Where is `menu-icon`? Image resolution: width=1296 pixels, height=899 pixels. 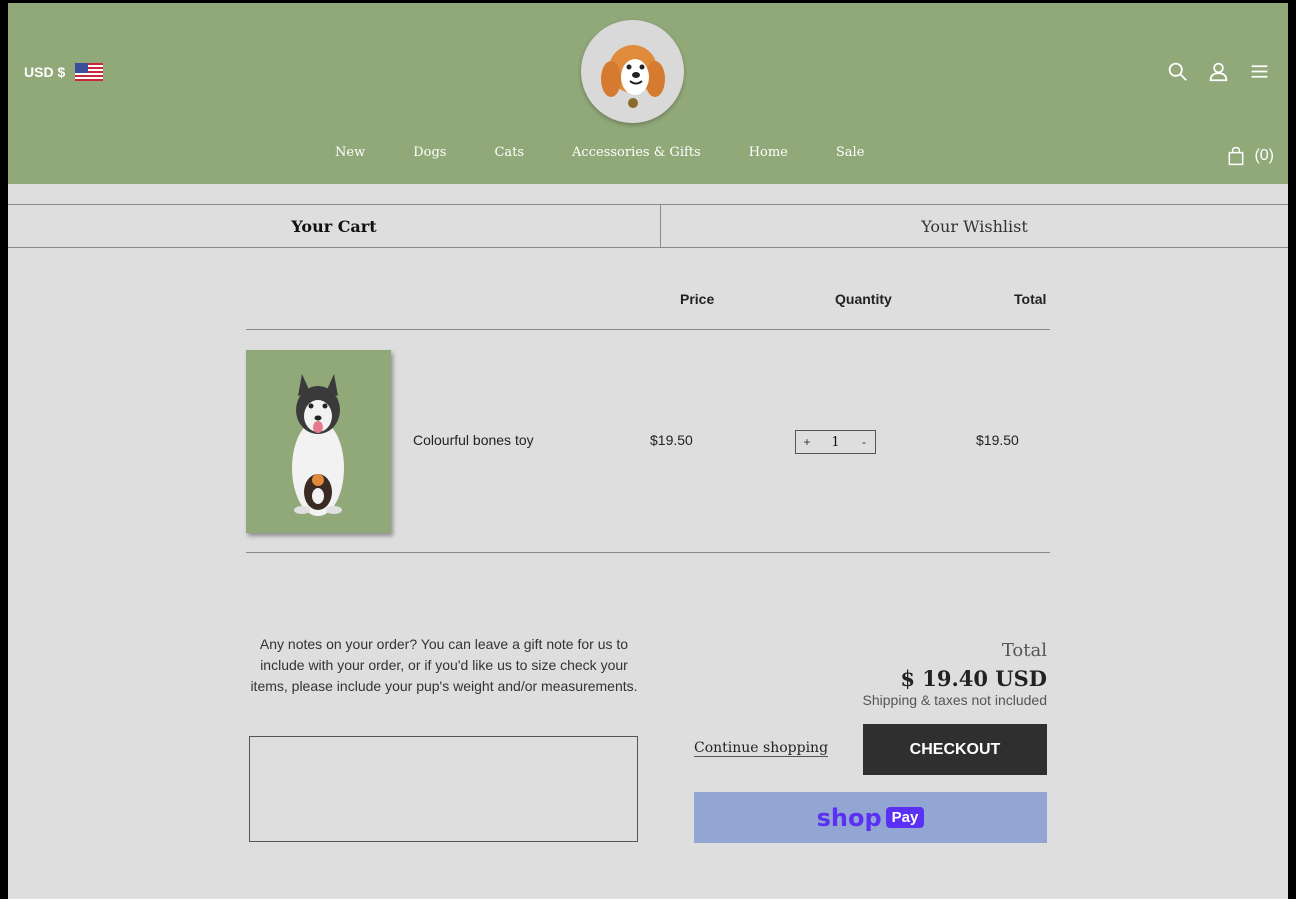
menu-icon is located at coordinates (1259, 71).